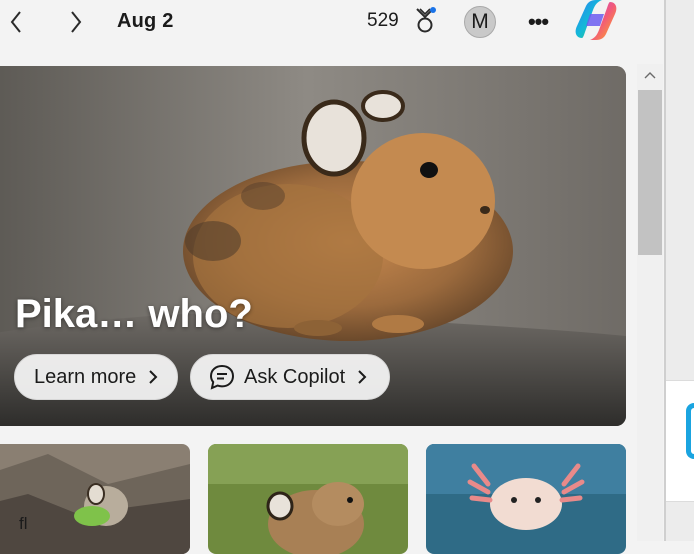 Image resolution: width=694 pixels, height=554 pixels. I want to click on more-options-button: •••, so click(538, 22).